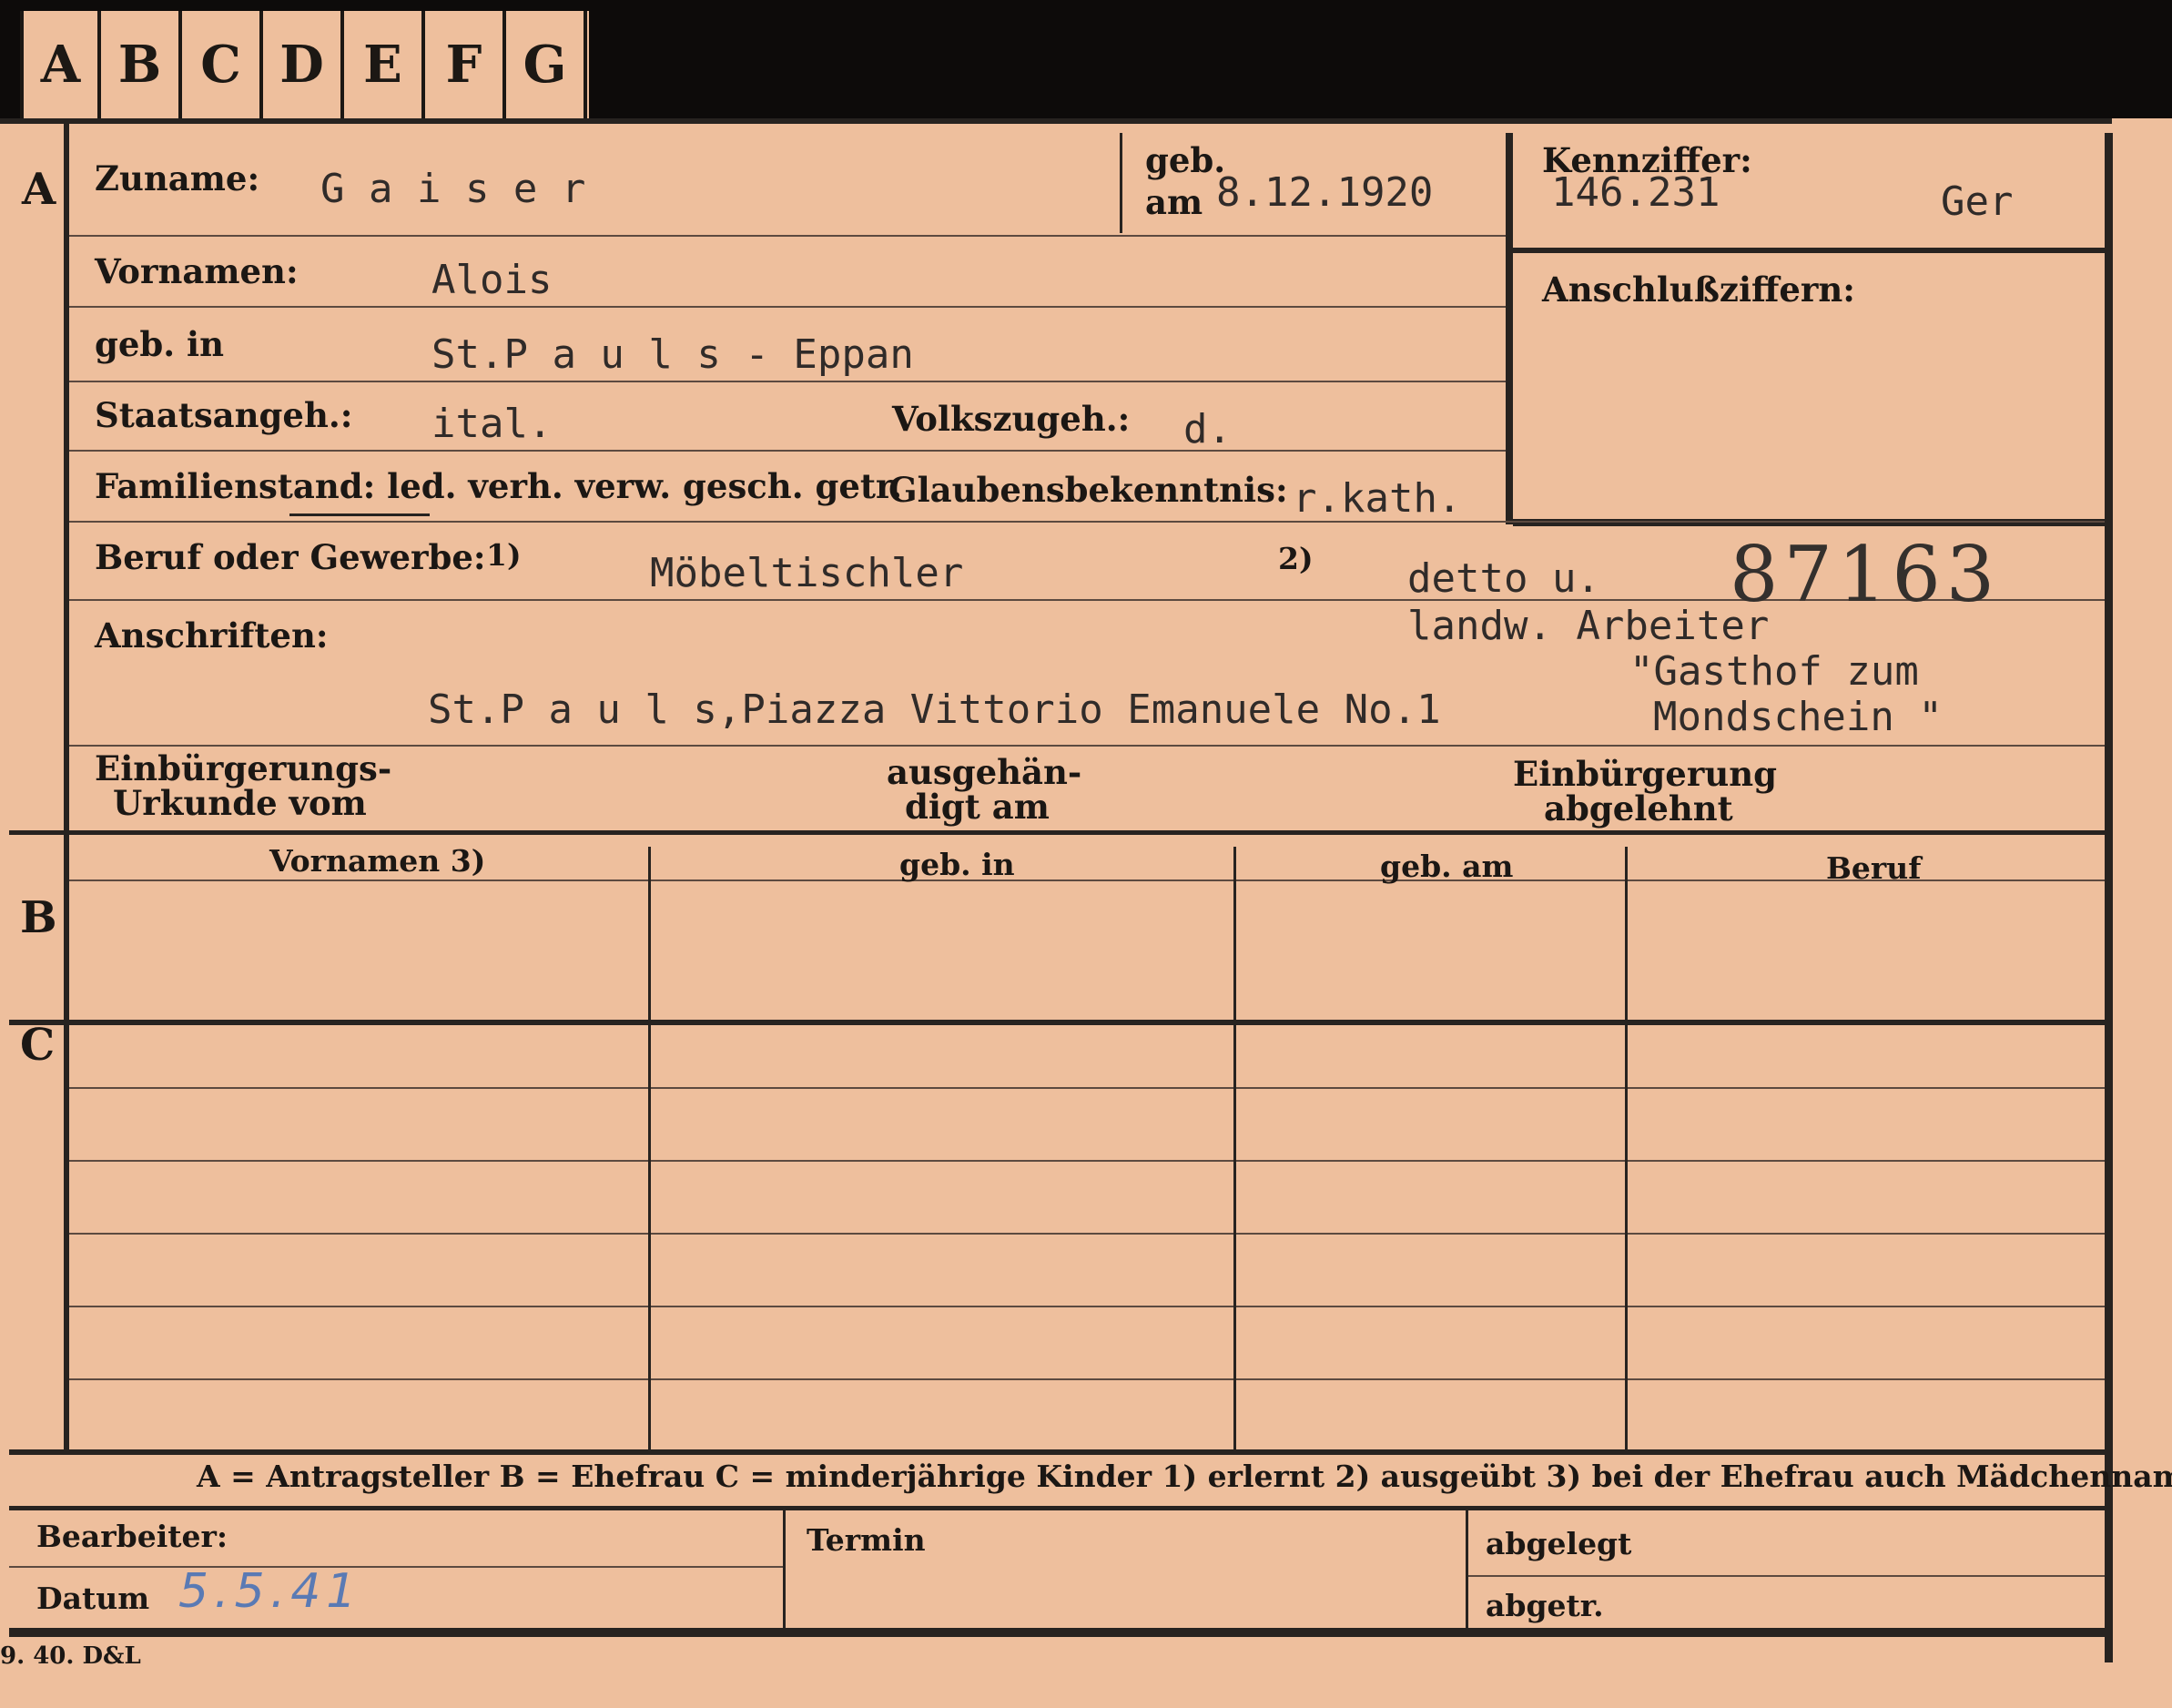 This screenshot has width=2172, height=1708. What do you see at coordinates (222, 64) in the screenshot?
I see `tab-c: C` at bounding box center [222, 64].